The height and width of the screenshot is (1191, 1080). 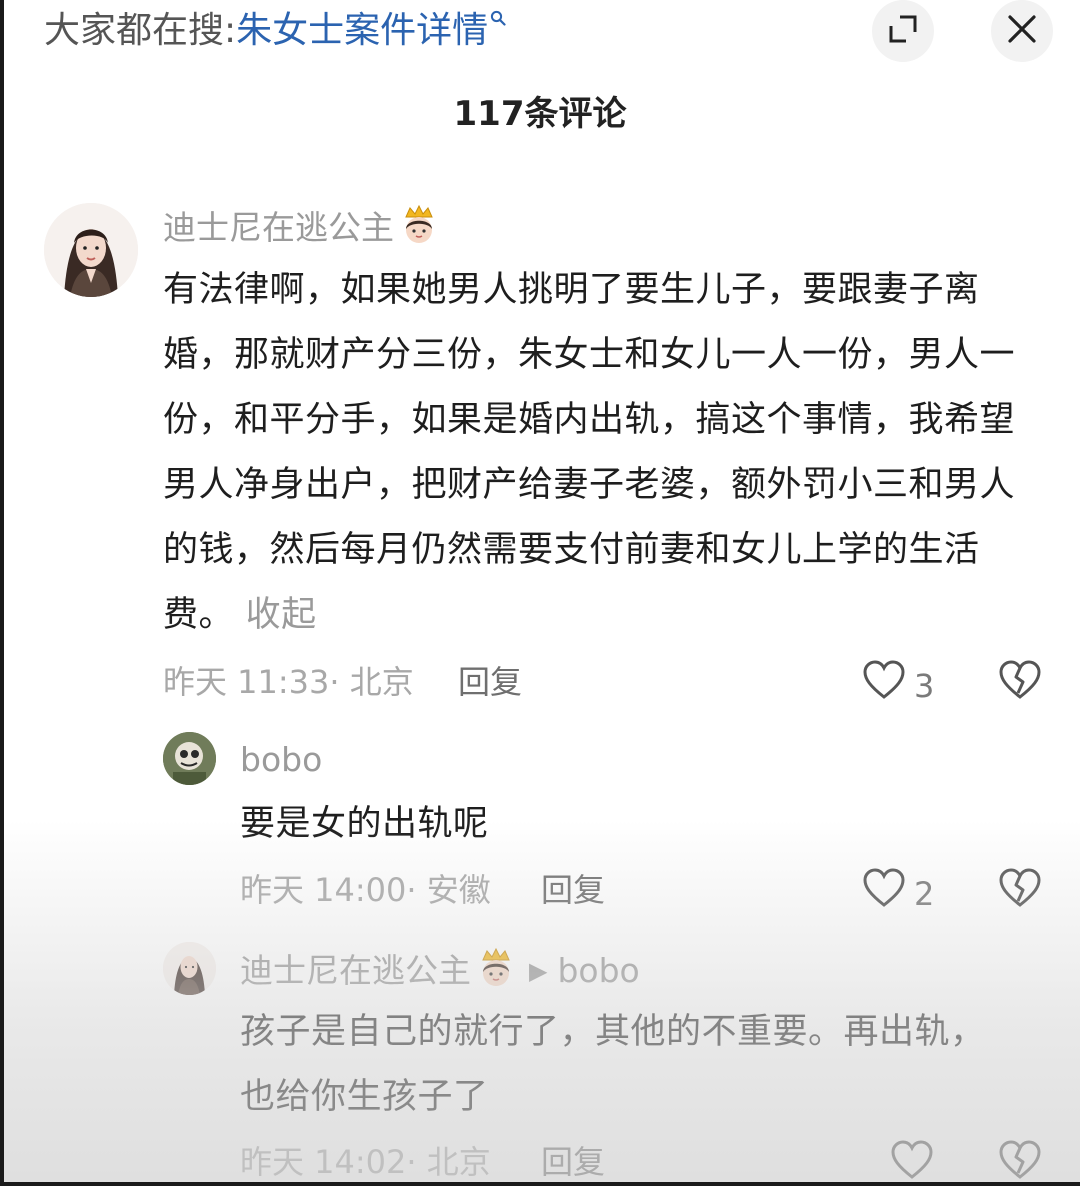 What do you see at coordinates (362, 30) in the screenshot?
I see `search-term-link: 朱女士案件详情` at bounding box center [362, 30].